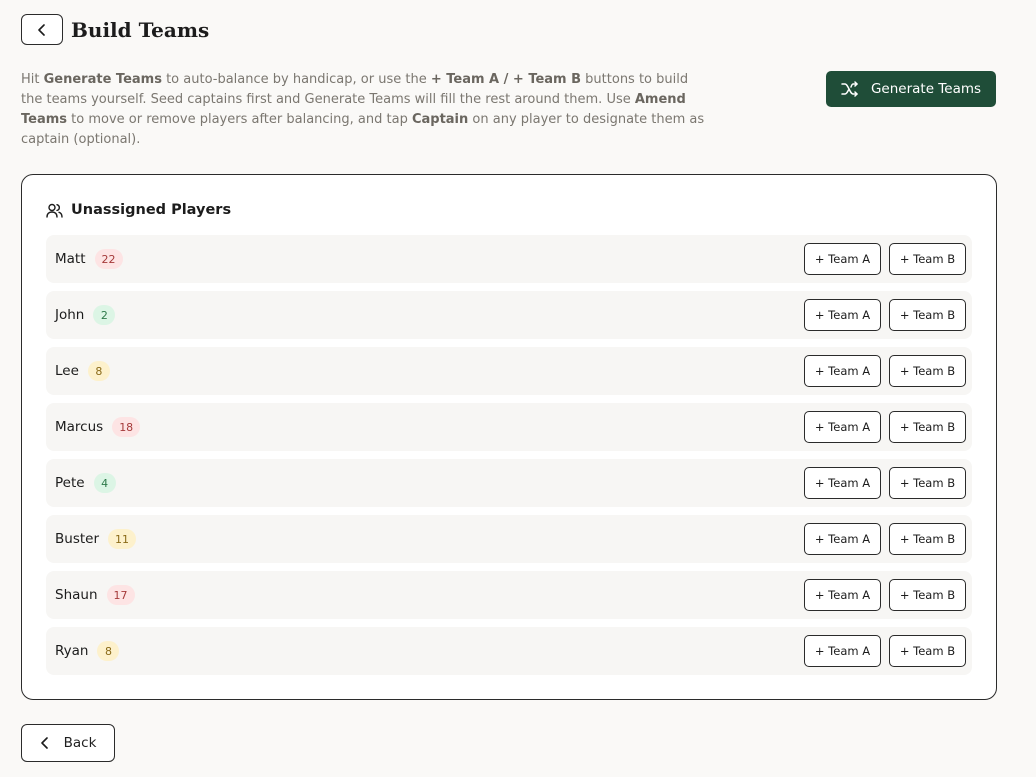 The image size is (1036, 777). What do you see at coordinates (70, 315) in the screenshot?
I see `player-name: John` at bounding box center [70, 315].